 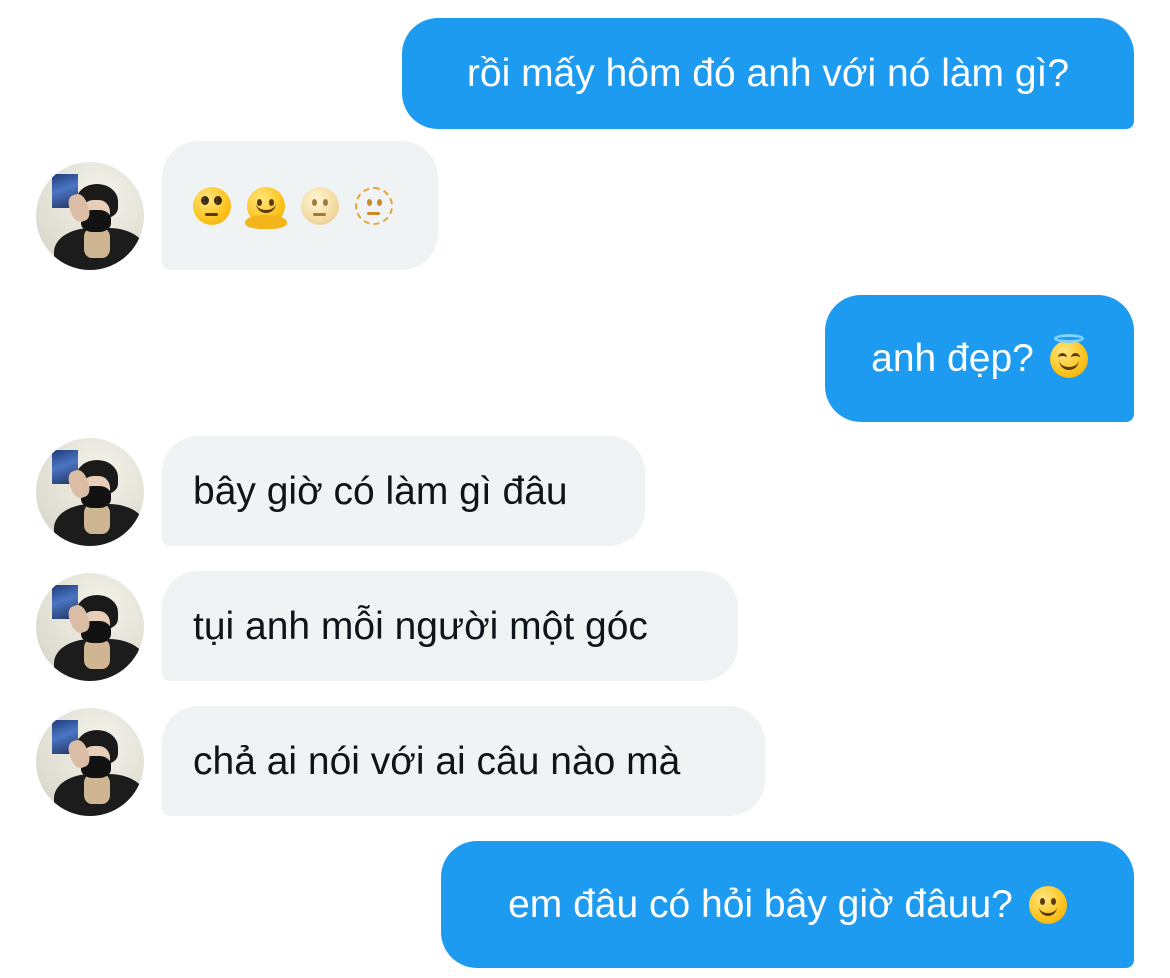 I want to click on message-text: tụi anh mỗi người một góc, so click(x=420, y=626).